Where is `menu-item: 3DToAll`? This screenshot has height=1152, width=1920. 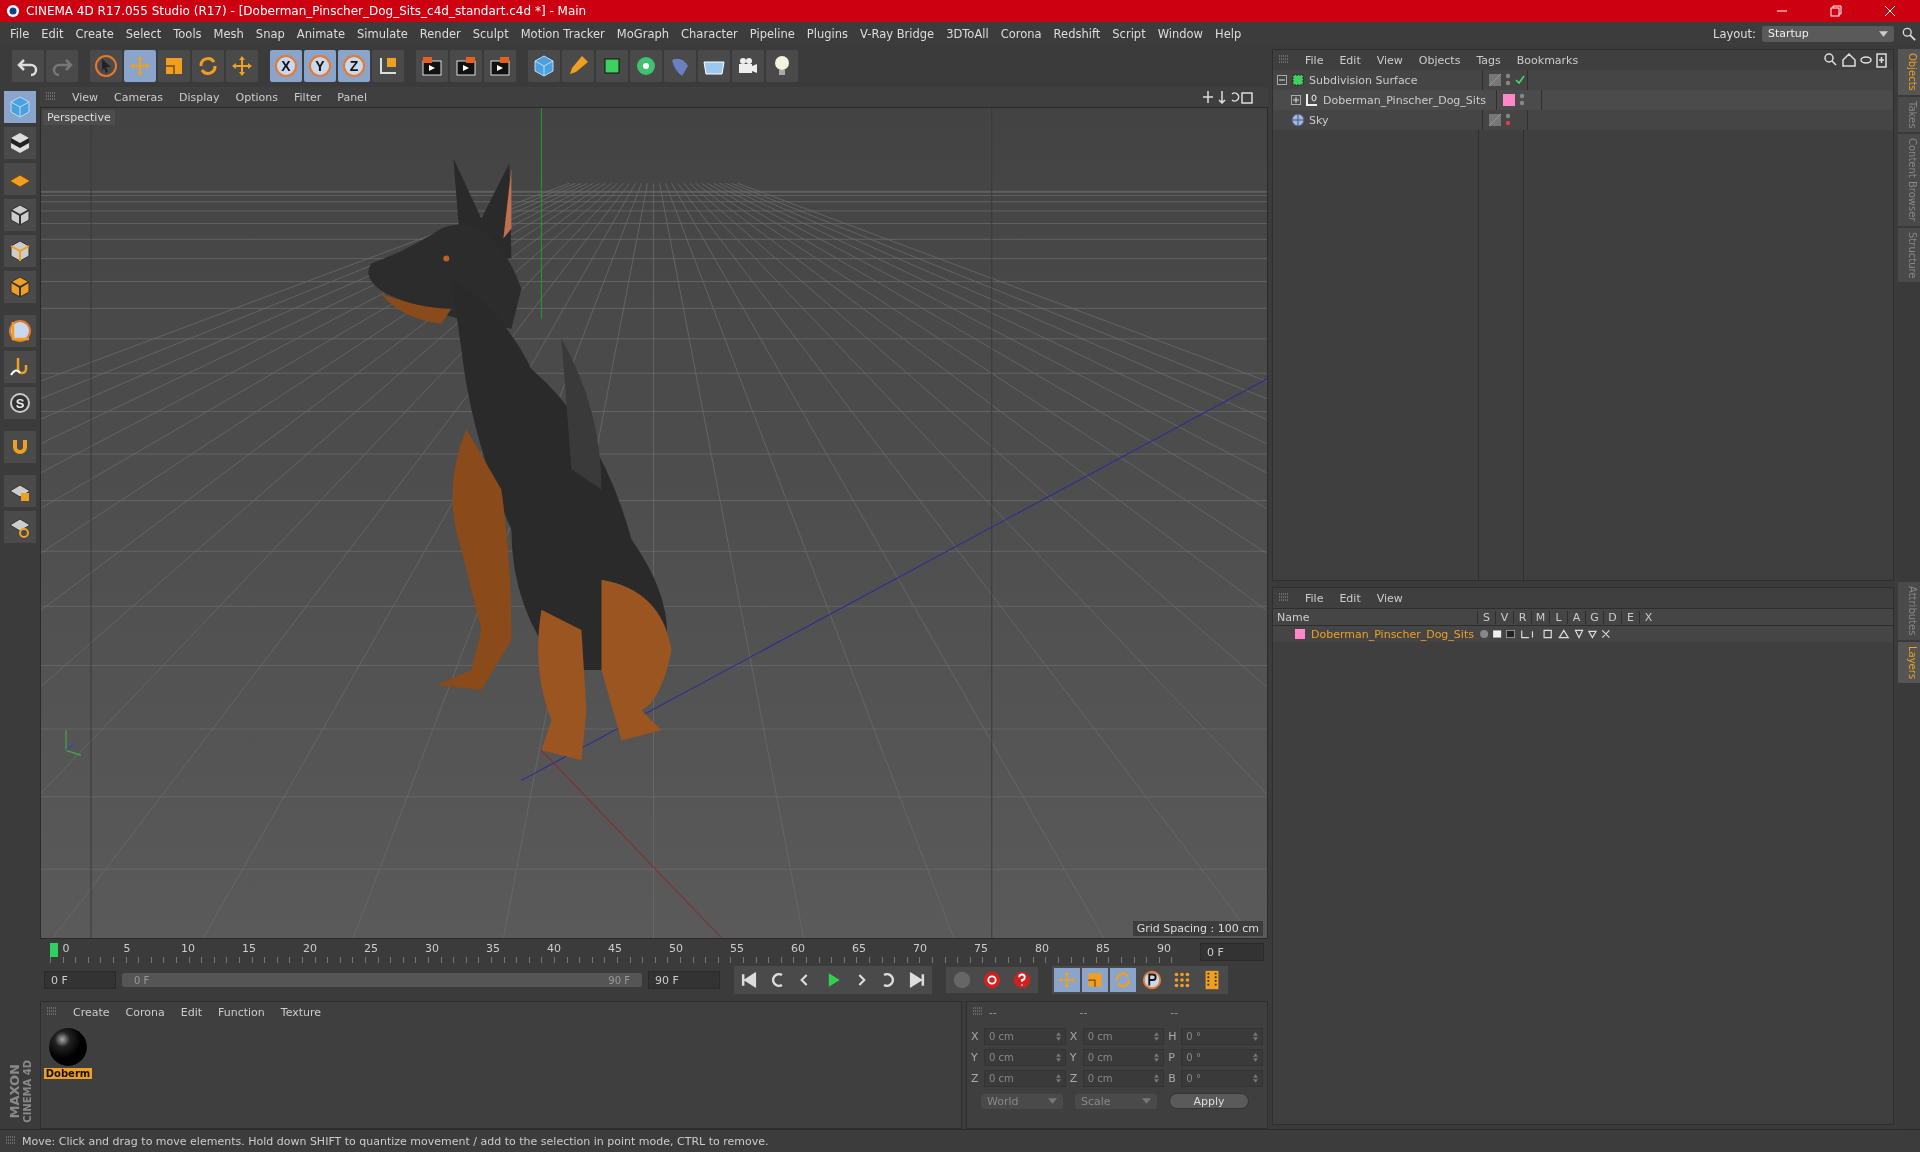 menu-item: 3DToAll is located at coordinates (967, 33).